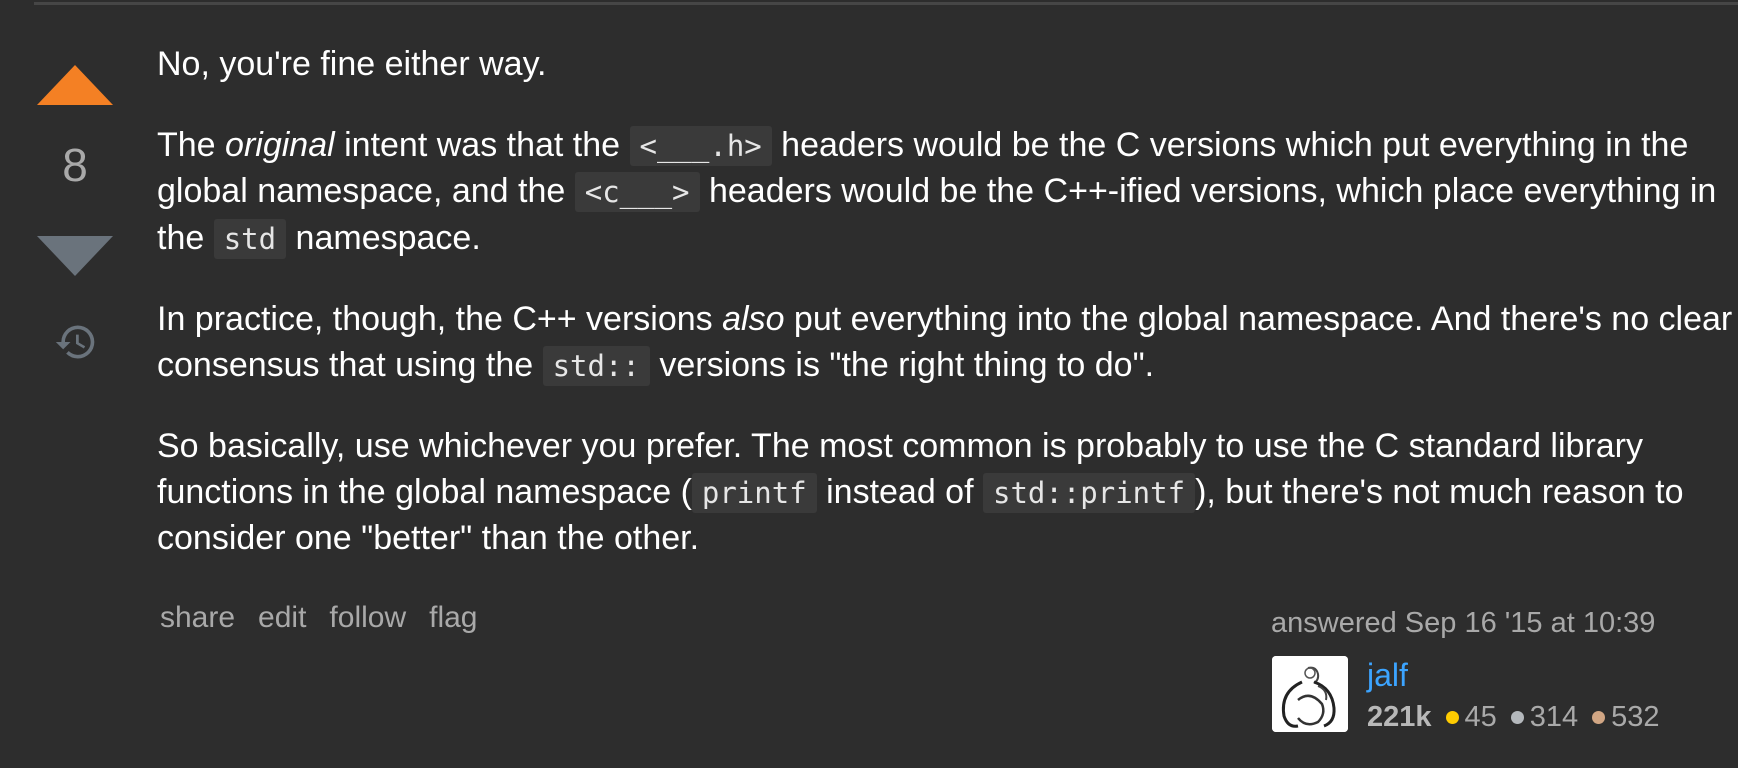  Describe the element at coordinates (383, 237) in the screenshot. I see `paragraph-text: namespace.` at that location.